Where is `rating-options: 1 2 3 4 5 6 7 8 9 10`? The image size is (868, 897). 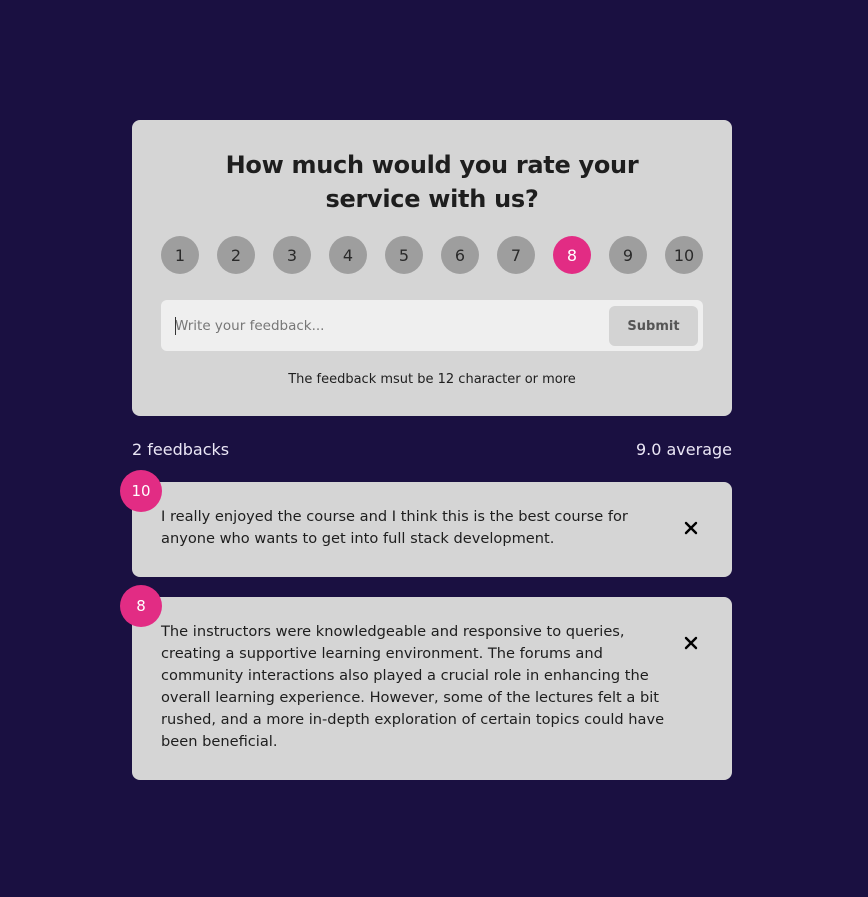
rating-options: 1 2 3 4 5 6 7 8 9 10 is located at coordinates (432, 255).